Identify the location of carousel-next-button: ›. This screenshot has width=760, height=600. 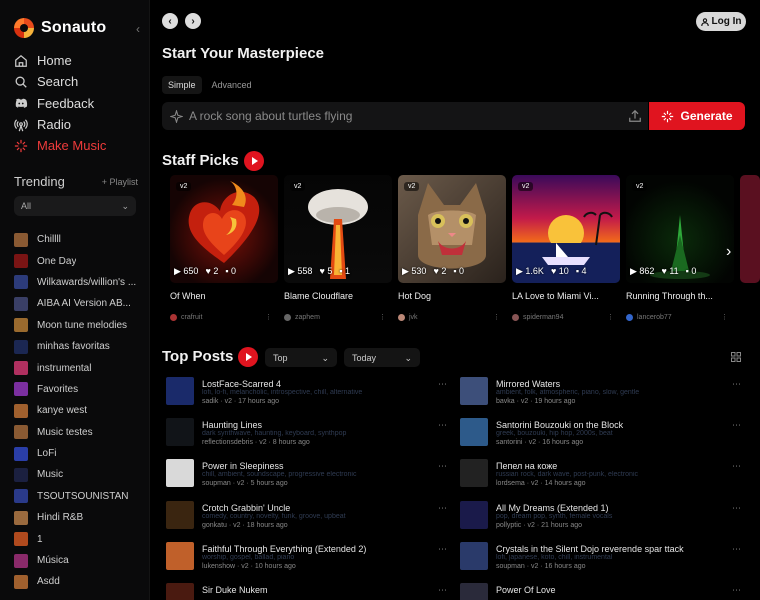
(728, 252).